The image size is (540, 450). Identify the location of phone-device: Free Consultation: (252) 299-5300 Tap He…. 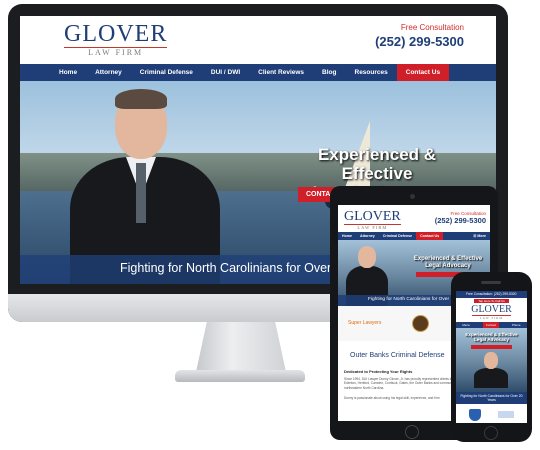
(491, 357).